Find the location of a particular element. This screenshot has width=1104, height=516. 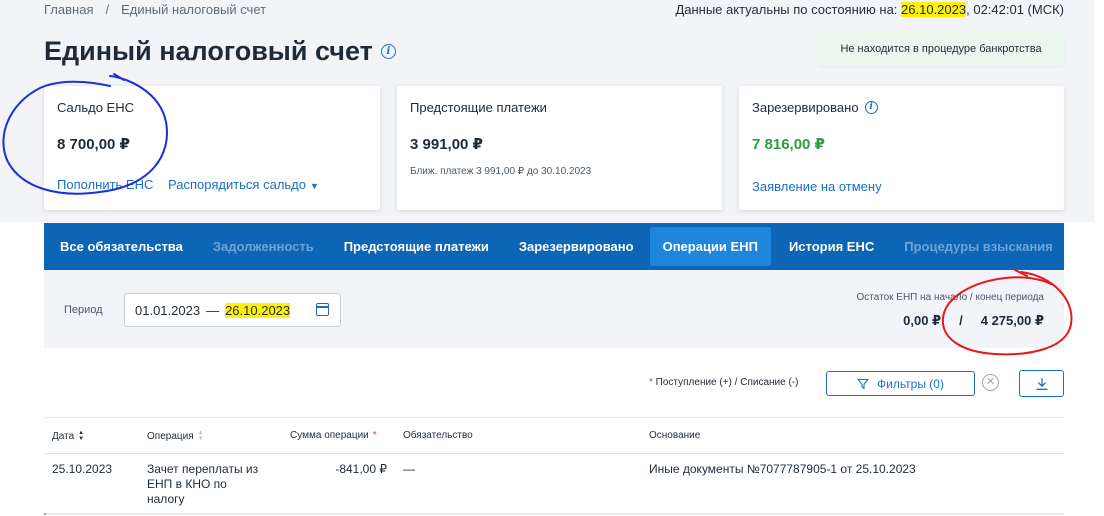

header-basis: Основание is located at coordinates (675, 435).